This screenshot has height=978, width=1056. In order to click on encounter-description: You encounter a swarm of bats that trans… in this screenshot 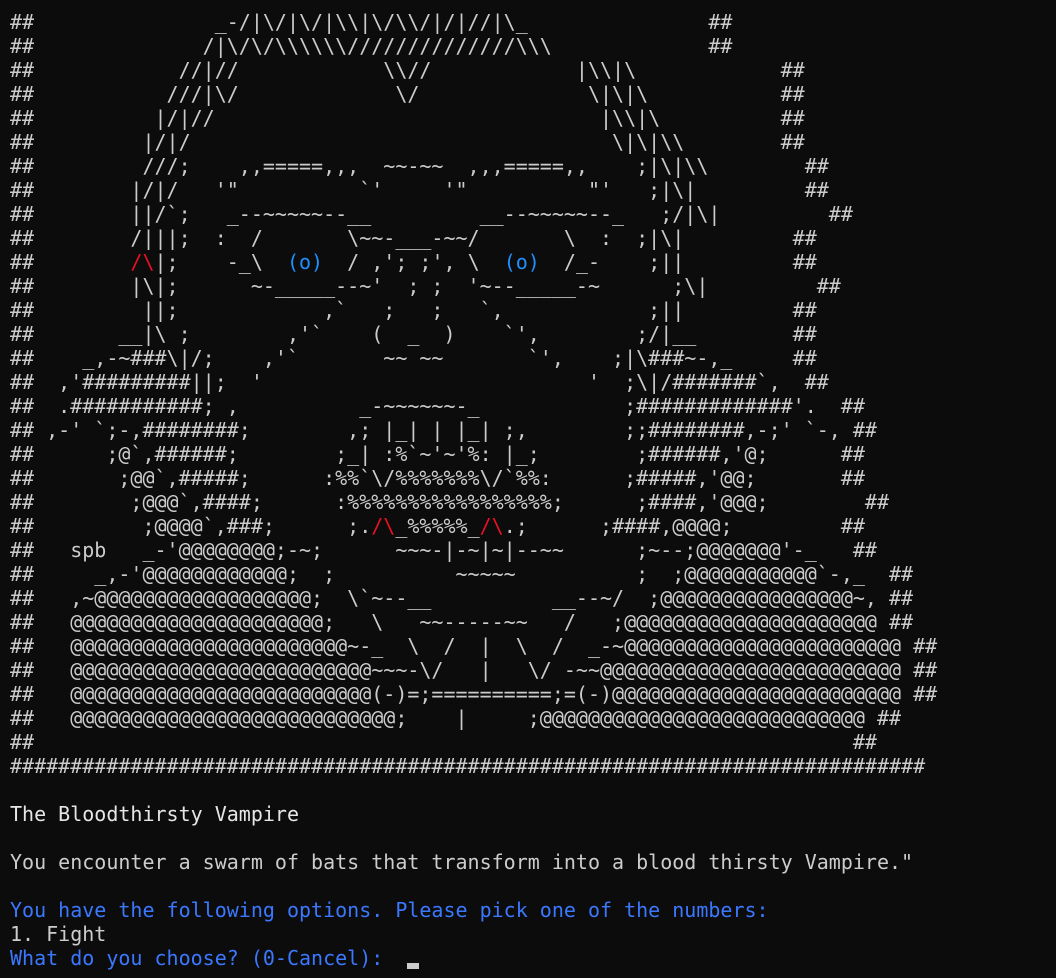, I will do `click(462, 862)`.